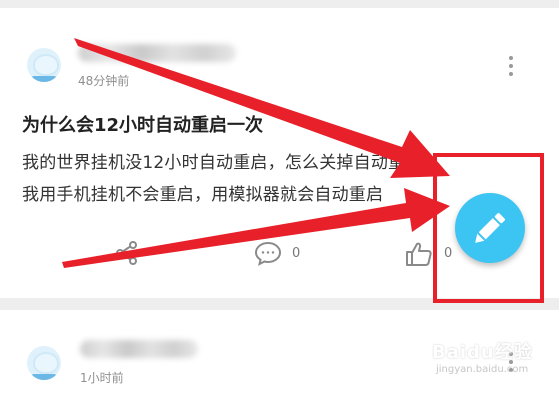 The height and width of the screenshot is (401, 559). What do you see at coordinates (482, 358) in the screenshot?
I see `baidu-watermark: Baidu经验 jingyan.baidu.com` at bounding box center [482, 358].